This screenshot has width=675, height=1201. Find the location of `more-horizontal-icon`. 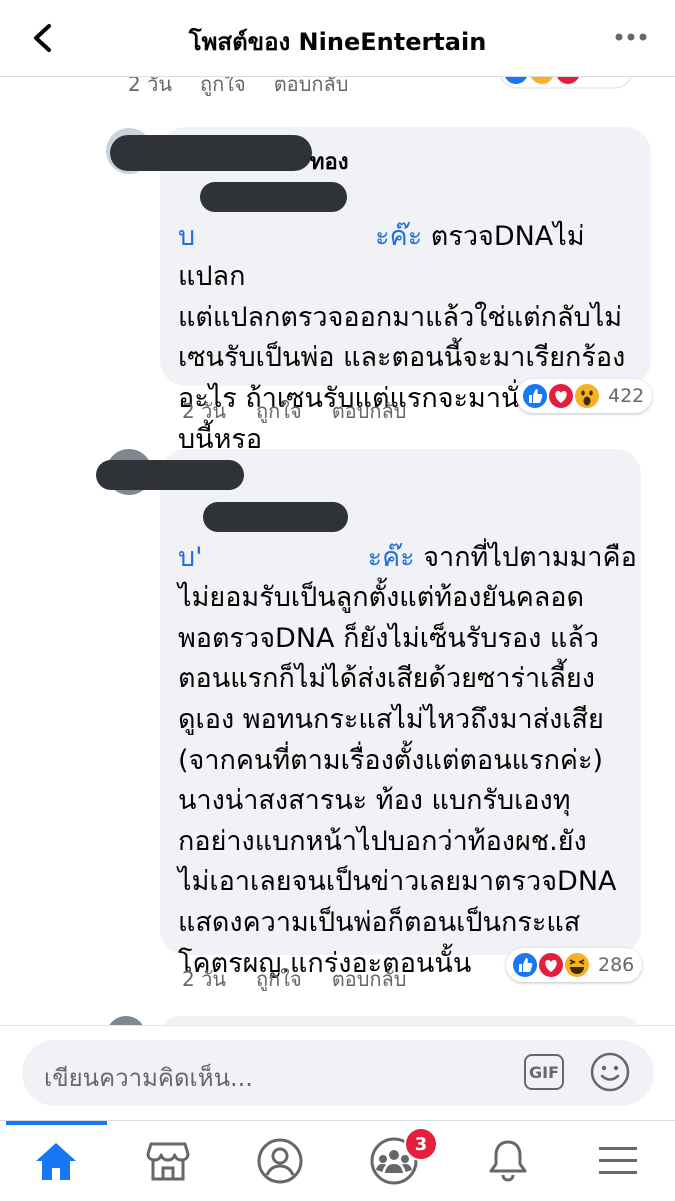

more-horizontal-icon is located at coordinates (631, 37).